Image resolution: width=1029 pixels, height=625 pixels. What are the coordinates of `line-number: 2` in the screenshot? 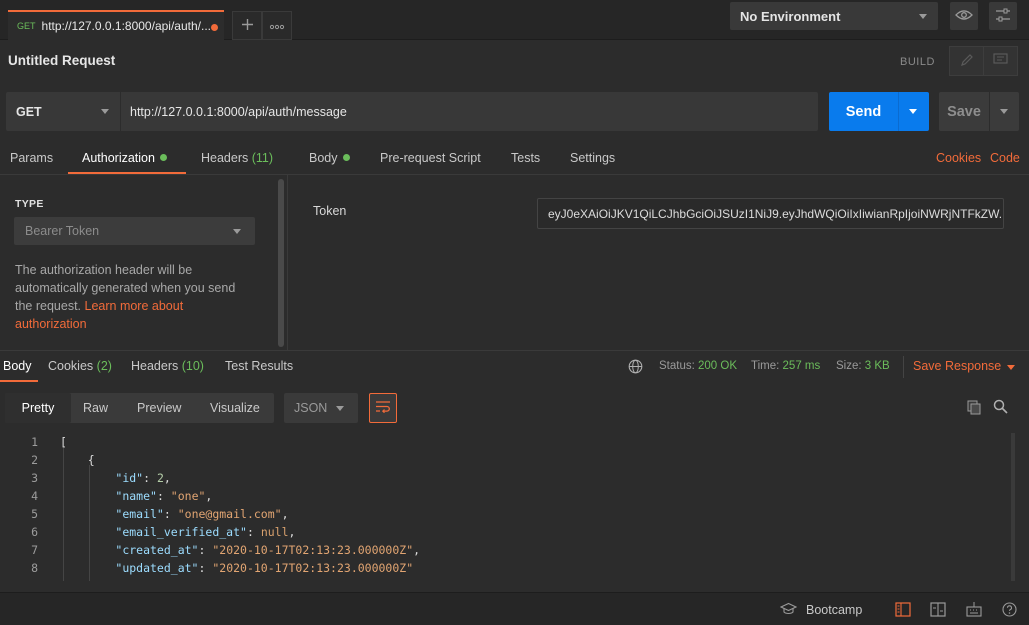 It's located at (34, 460).